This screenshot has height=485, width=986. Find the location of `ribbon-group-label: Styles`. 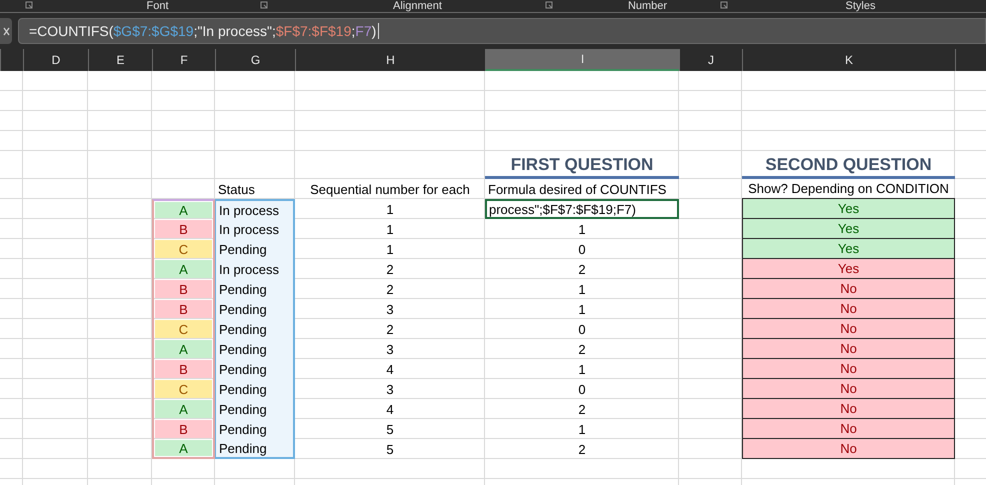

ribbon-group-label: Styles is located at coordinates (861, 6).